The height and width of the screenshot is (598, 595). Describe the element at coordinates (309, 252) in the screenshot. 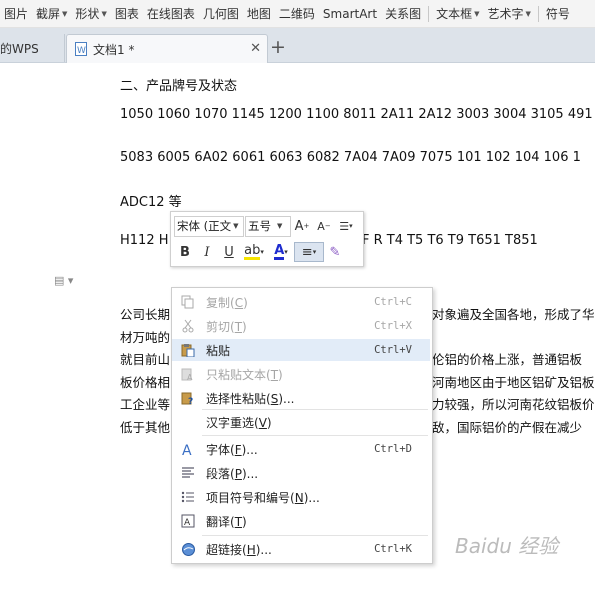

I see `align-icon: ≡ ▾` at that location.